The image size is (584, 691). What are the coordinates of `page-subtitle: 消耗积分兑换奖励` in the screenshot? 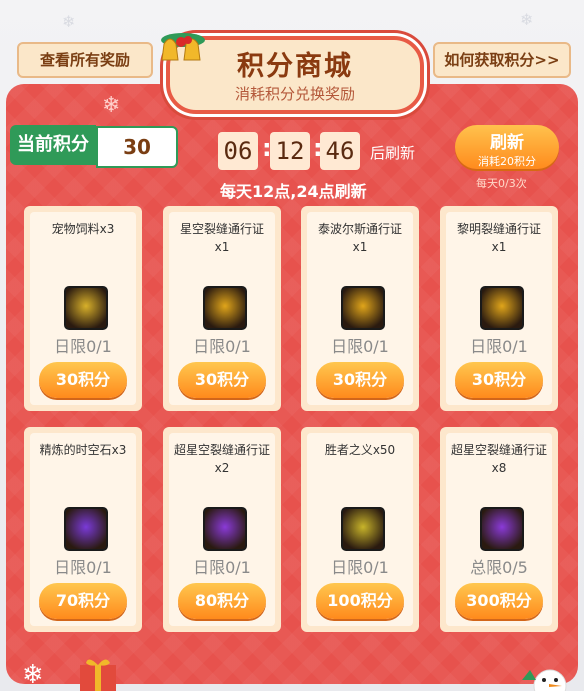 It's located at (294, 94).